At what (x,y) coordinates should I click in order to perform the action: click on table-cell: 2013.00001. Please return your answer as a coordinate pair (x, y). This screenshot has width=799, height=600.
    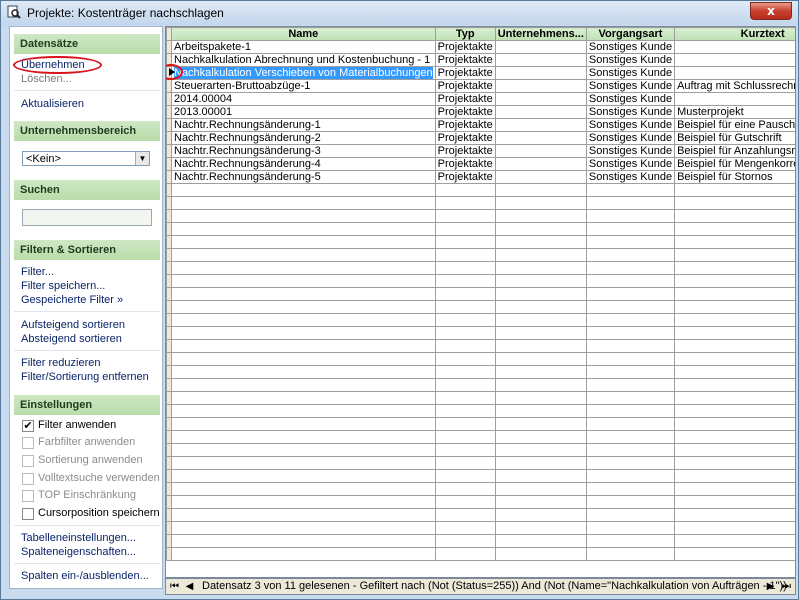
    Looking at the image, I should click on (303, 112).